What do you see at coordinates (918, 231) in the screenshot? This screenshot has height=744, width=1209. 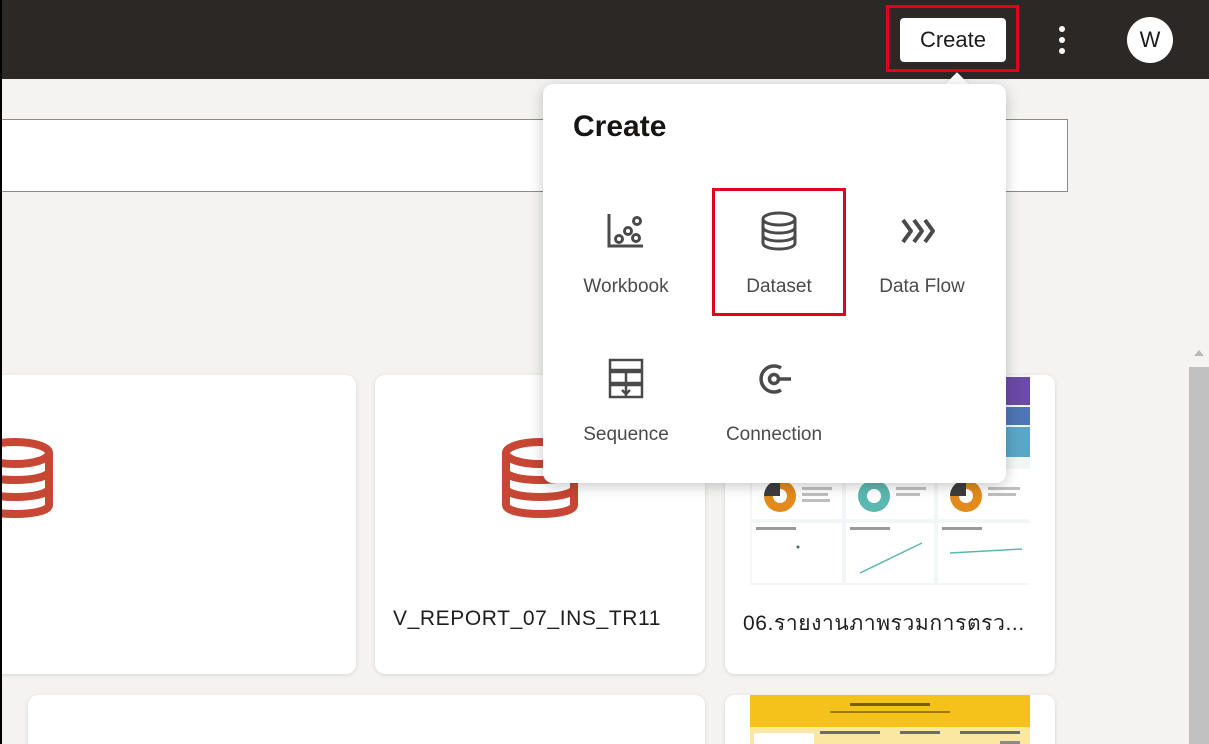 I see `data-flow-icon` at bounding box center [918, 231].